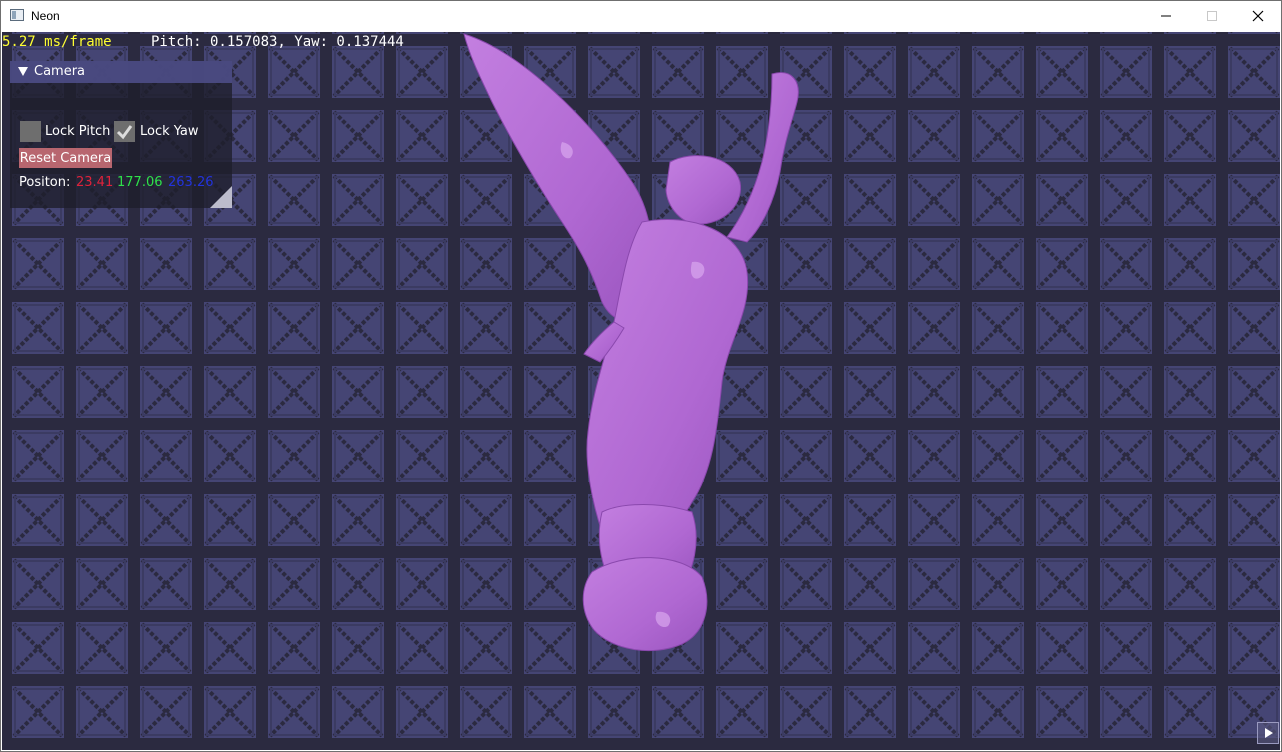 The height and width of the screenshot is (752, 1282). I want to click on position-z-value: 263.26, so click(191, 182).